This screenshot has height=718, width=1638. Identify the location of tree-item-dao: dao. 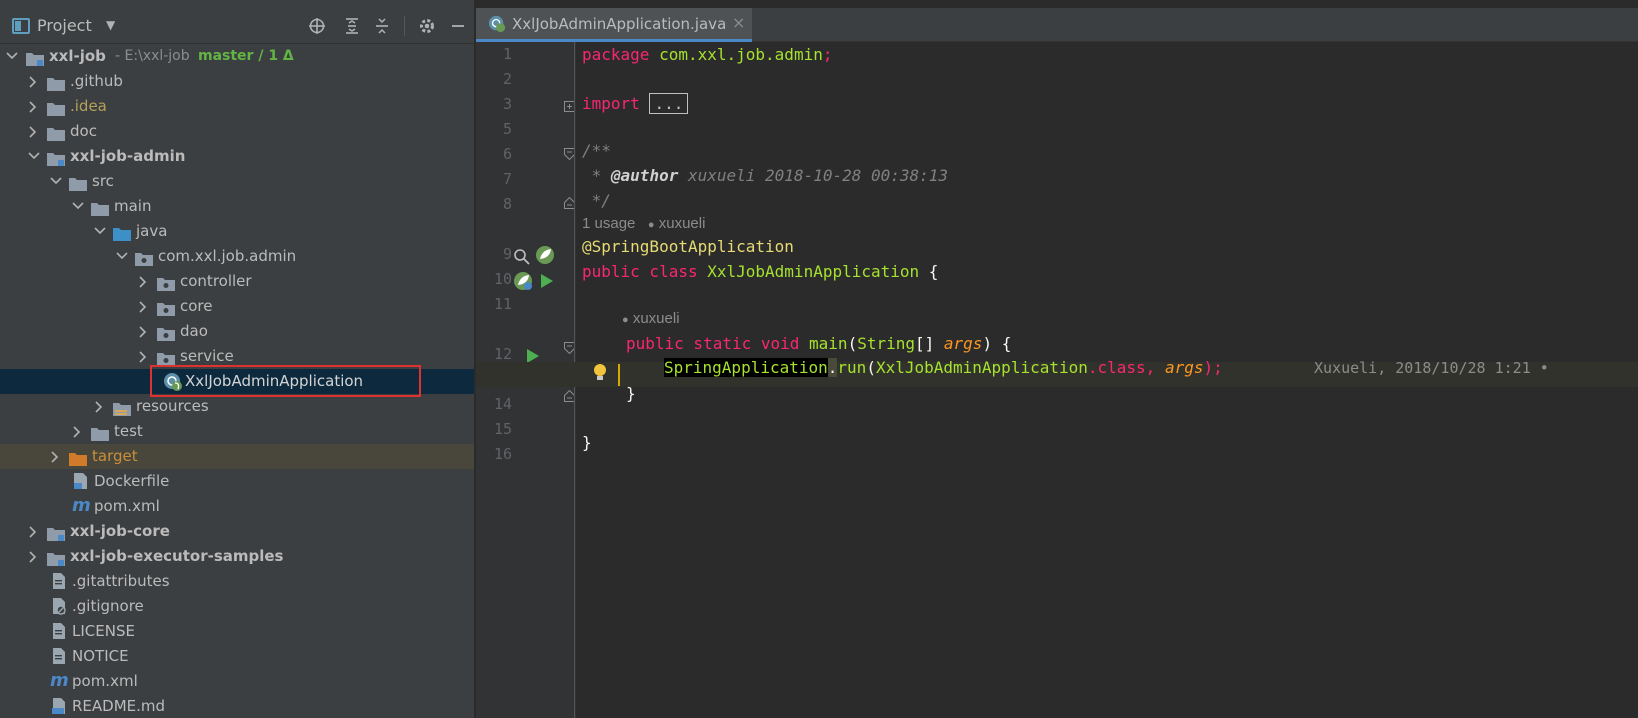
(237, 331).